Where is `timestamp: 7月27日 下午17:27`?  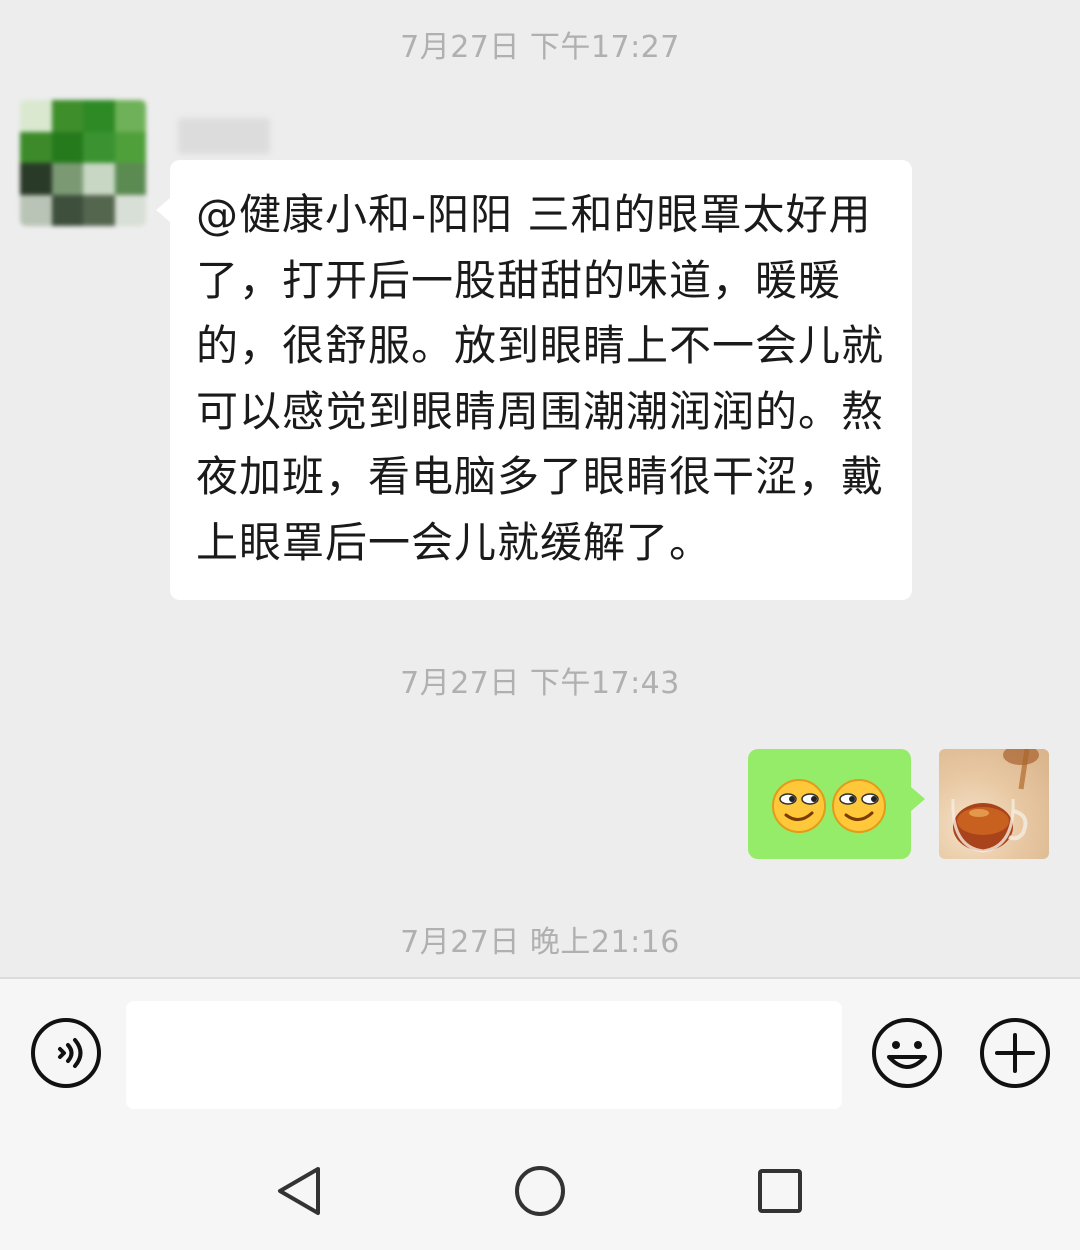
timestamp: 7月27日 下午17:27 is located at coordinates (540, 47).